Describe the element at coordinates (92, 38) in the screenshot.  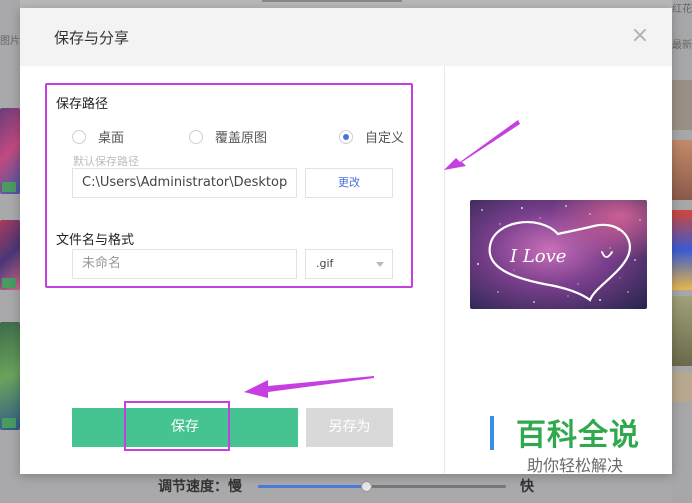
I see `dialog-title: 保存与分享` at that location.